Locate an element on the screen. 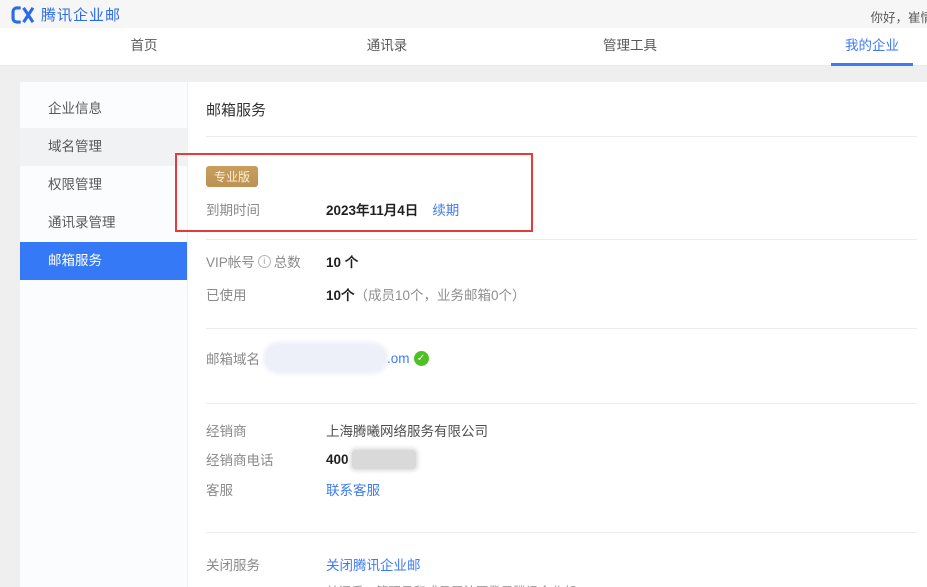 This screenshot has width=927, height=587. vip-total-value: 10 个 is located at coordinates (342, 262).